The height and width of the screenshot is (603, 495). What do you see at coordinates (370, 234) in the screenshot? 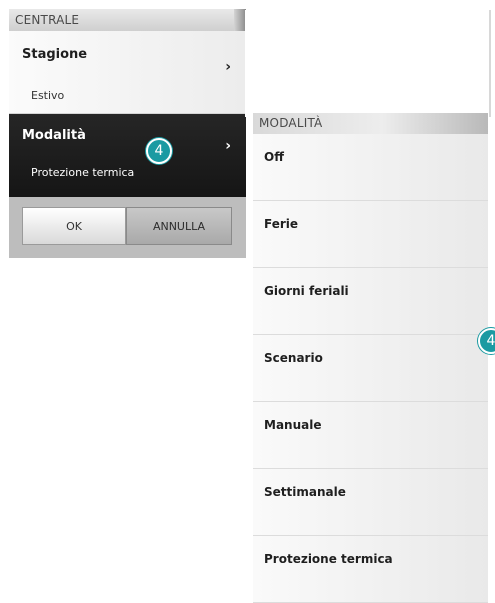
I see `option-ferie: Ferie` at bounding box center [370, 234].